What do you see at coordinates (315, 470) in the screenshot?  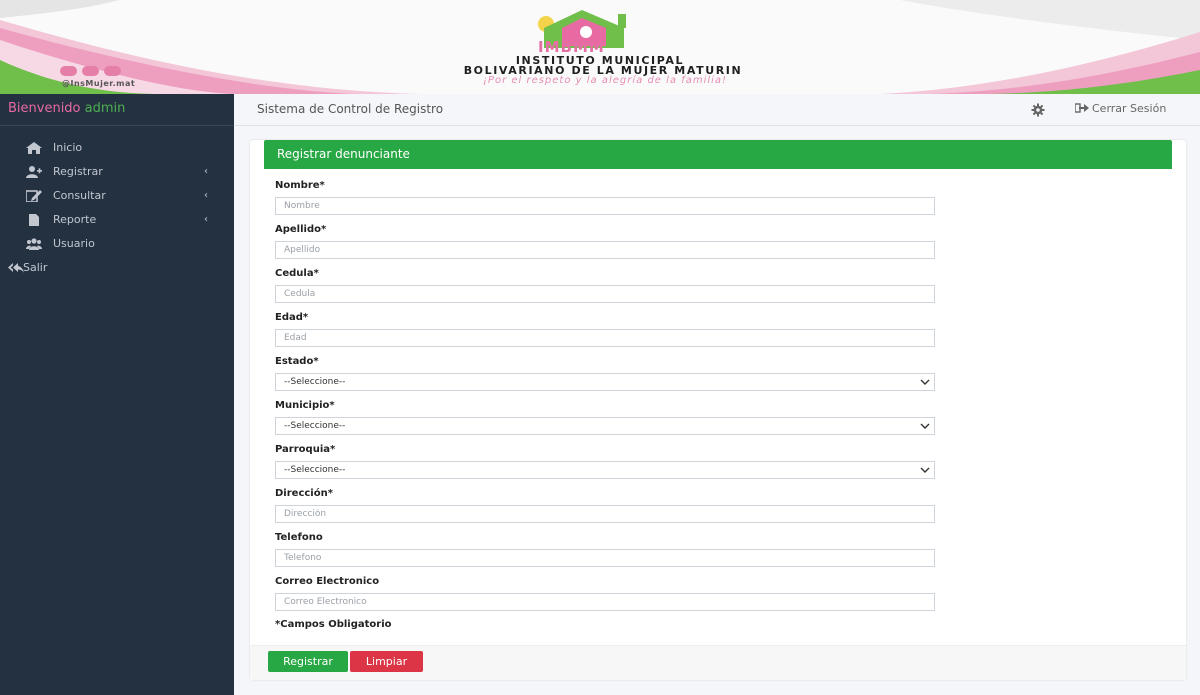 I see `parroquia-selected-value: --Seleccione--` at bounding box center [315, 470].